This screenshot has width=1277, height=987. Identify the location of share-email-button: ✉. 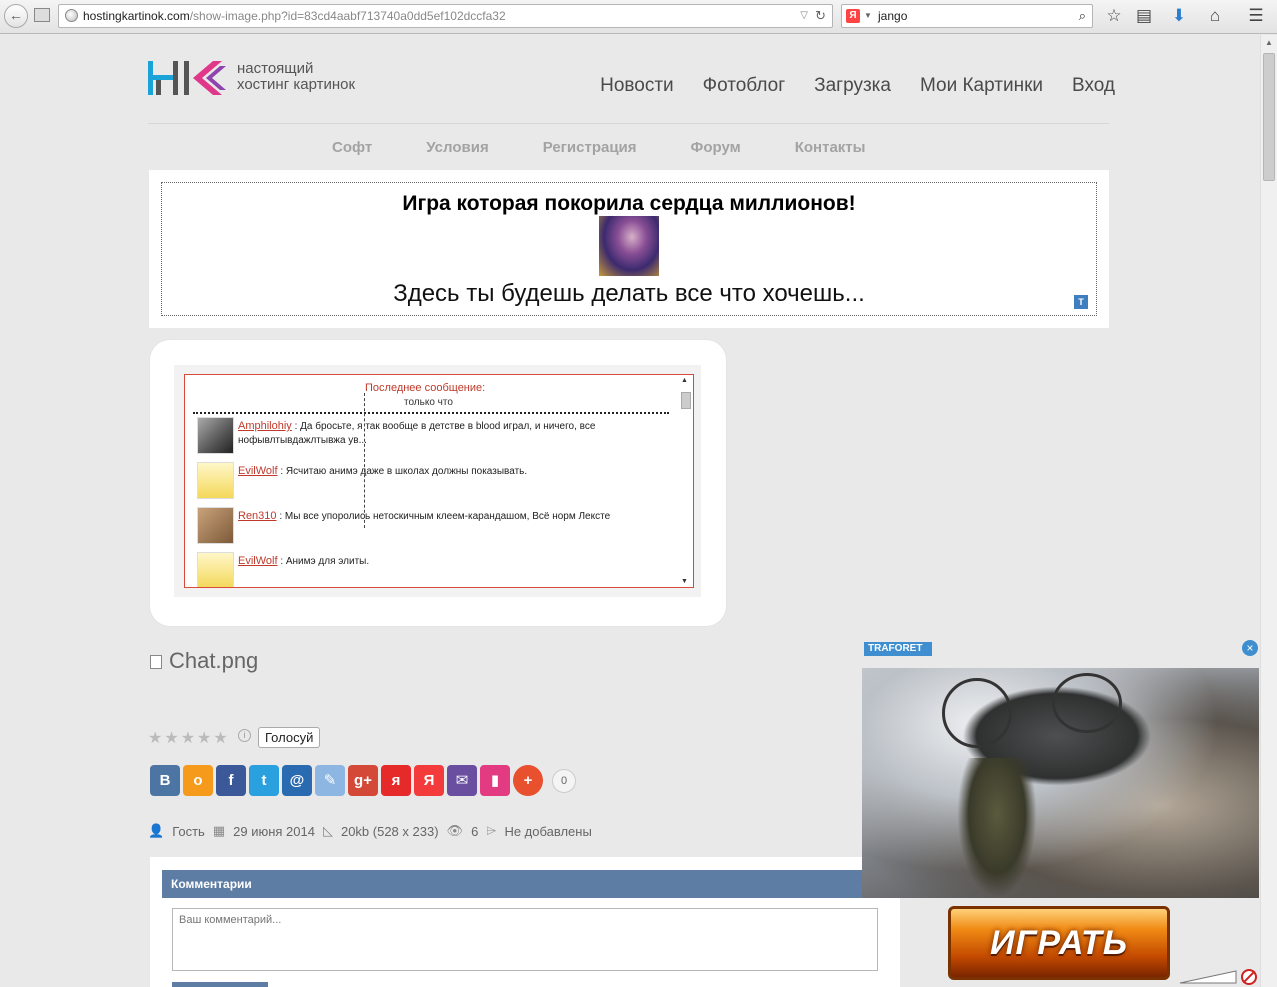
(462, 780).